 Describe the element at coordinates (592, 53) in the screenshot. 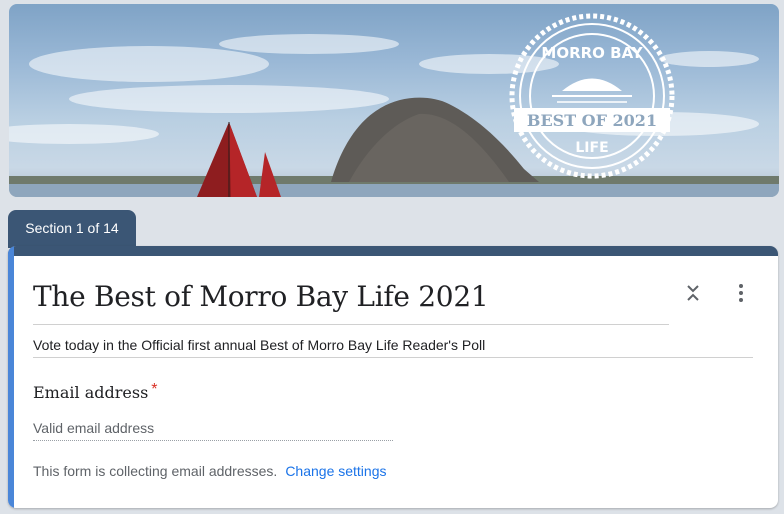

I see `svg-text: MORRO BAY` at that location.